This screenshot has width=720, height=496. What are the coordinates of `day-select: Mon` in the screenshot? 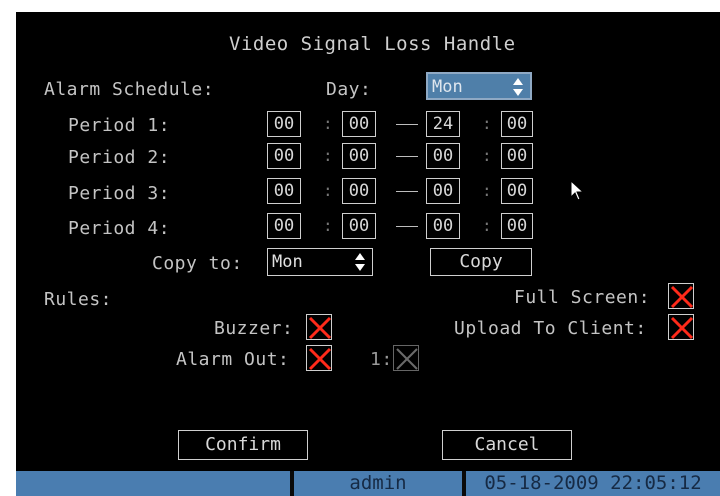 It's located at (479, 86).